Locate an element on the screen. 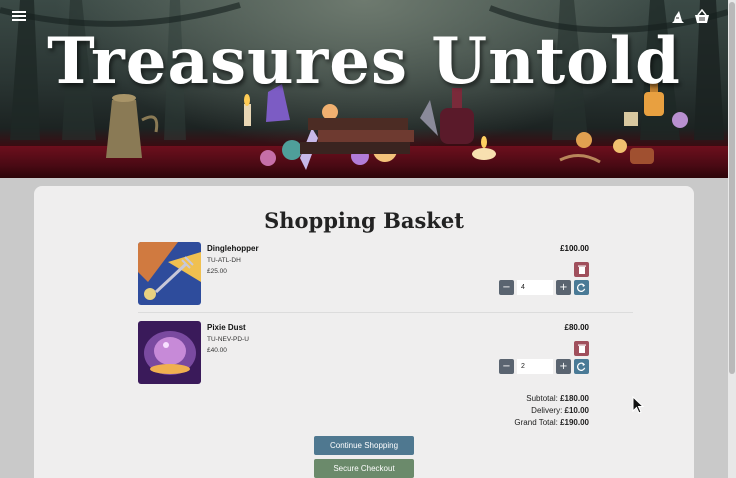 The image size is (736, 478). site-title: Treasures Untold is located at coordinates (364, 61).